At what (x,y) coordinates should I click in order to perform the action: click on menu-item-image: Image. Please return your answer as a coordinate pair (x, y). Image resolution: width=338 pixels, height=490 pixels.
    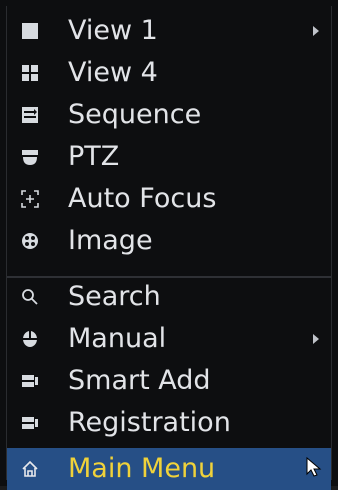
    Looking at the image, I should click on (169, 241).